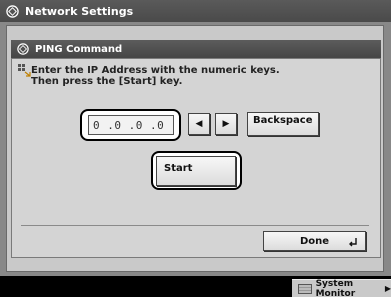 This screenshot has width=391, height=297. What do you see at coordinates (131, 125) in the screenshot?
I see `ip-address-input: 0 .0 .0 .0` at bounding box center [131, 125].